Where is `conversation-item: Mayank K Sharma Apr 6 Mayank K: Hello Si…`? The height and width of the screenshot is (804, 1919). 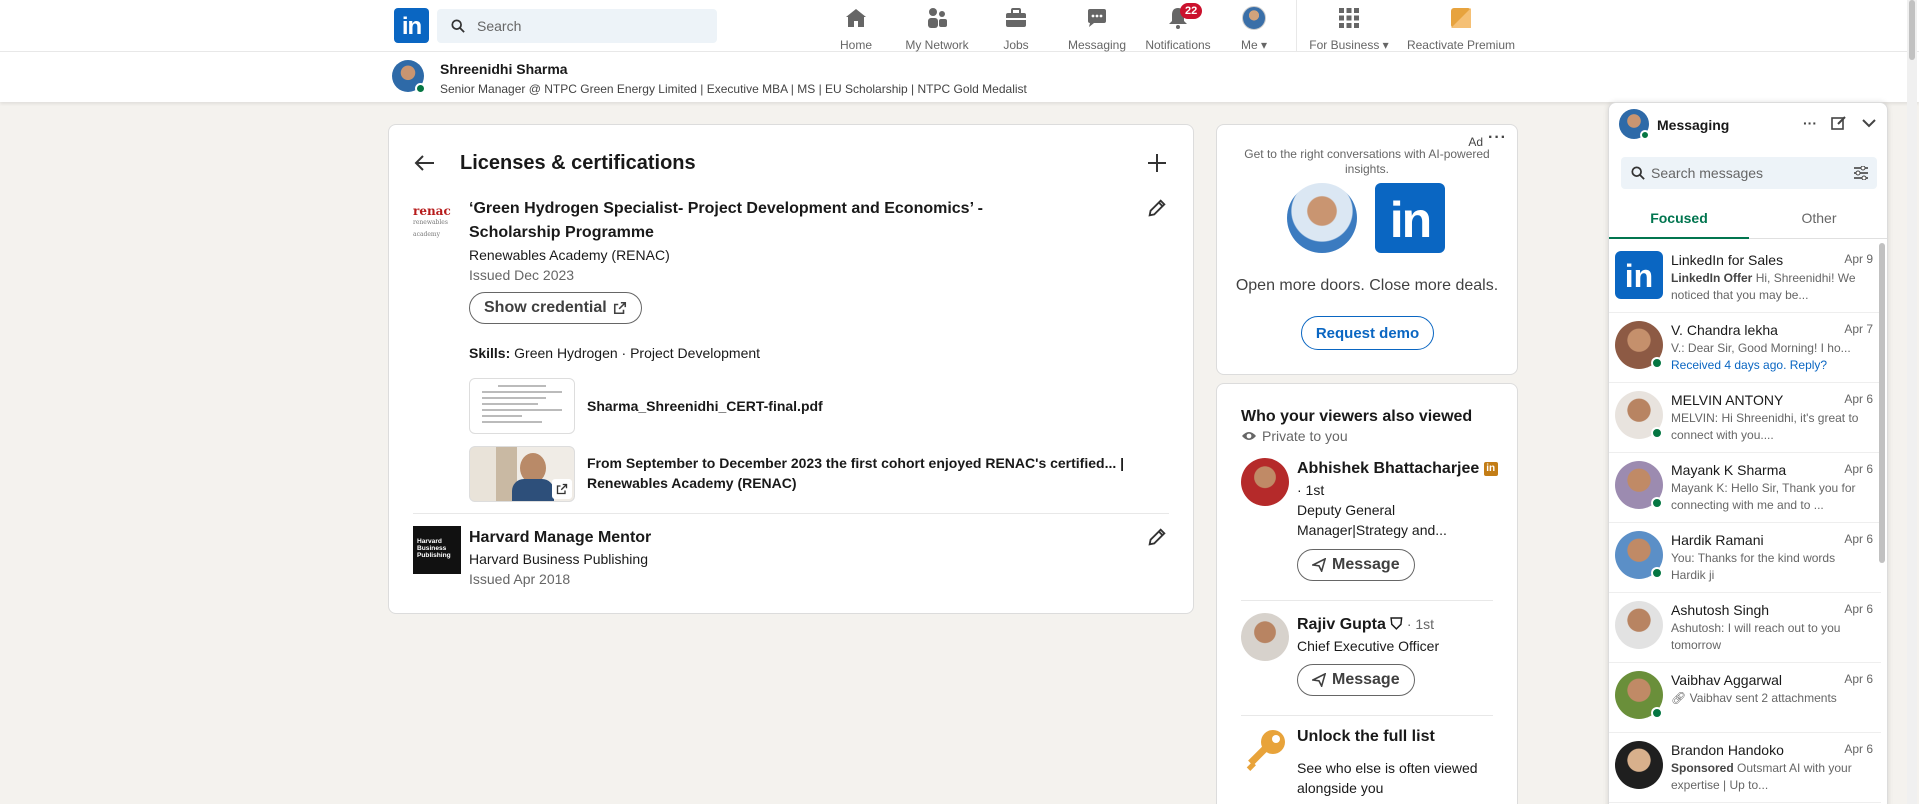
conversation-item: Mayank K Sharma Apr 6 Mayank K: Hello Si… is located at coordinates (1745, 488).